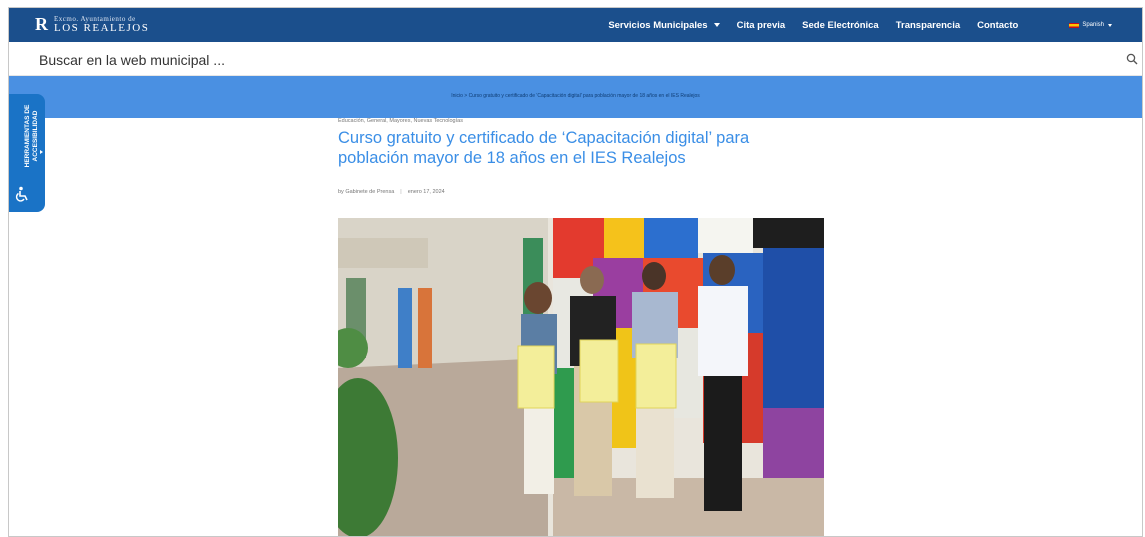 This screenshot has height=537, width=1145. What do you see at coordinates (41, 152) in the screenshot?
I see `arrow-right-icon` at bounding box center [41, 152].